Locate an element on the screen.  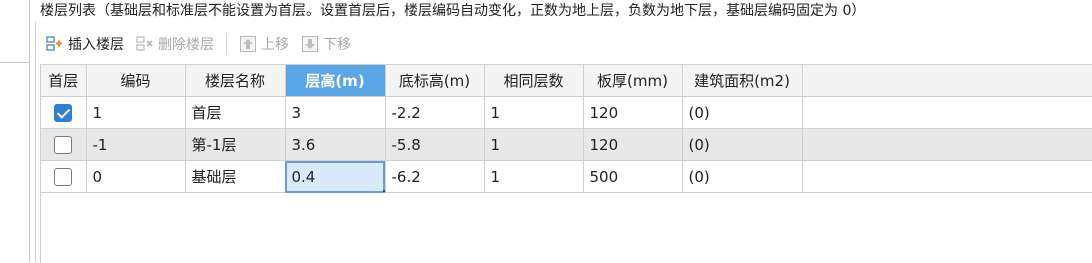
floor-height-cell-editing: 0.4 is located at coordinates (335, 176).